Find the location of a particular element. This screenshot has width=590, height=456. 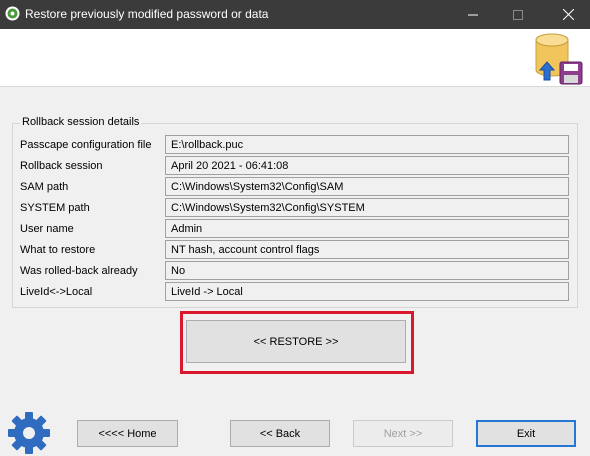

rollback-session-label: Rollback session is located at coordinates (61, 166).